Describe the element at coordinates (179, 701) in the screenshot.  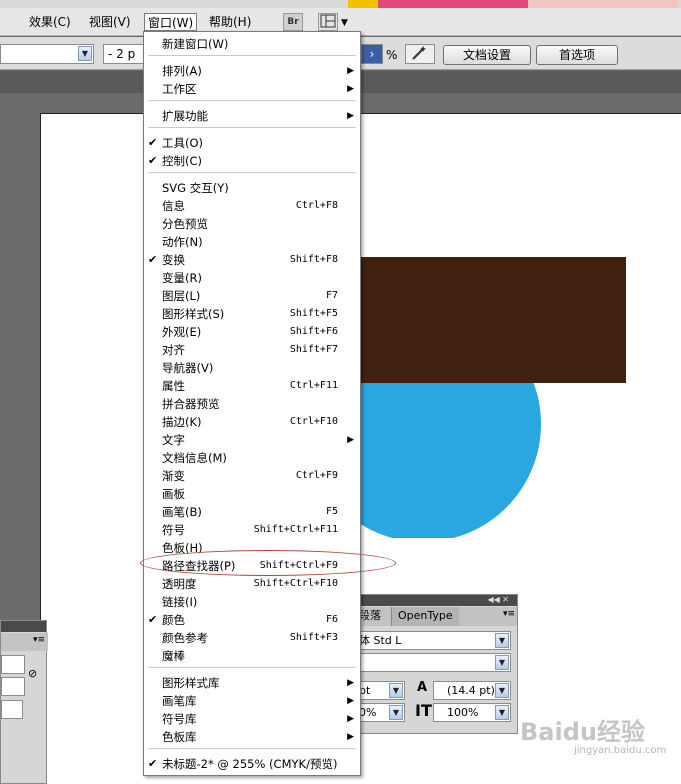
I see `menu-item-label: 画笔库` at that location.